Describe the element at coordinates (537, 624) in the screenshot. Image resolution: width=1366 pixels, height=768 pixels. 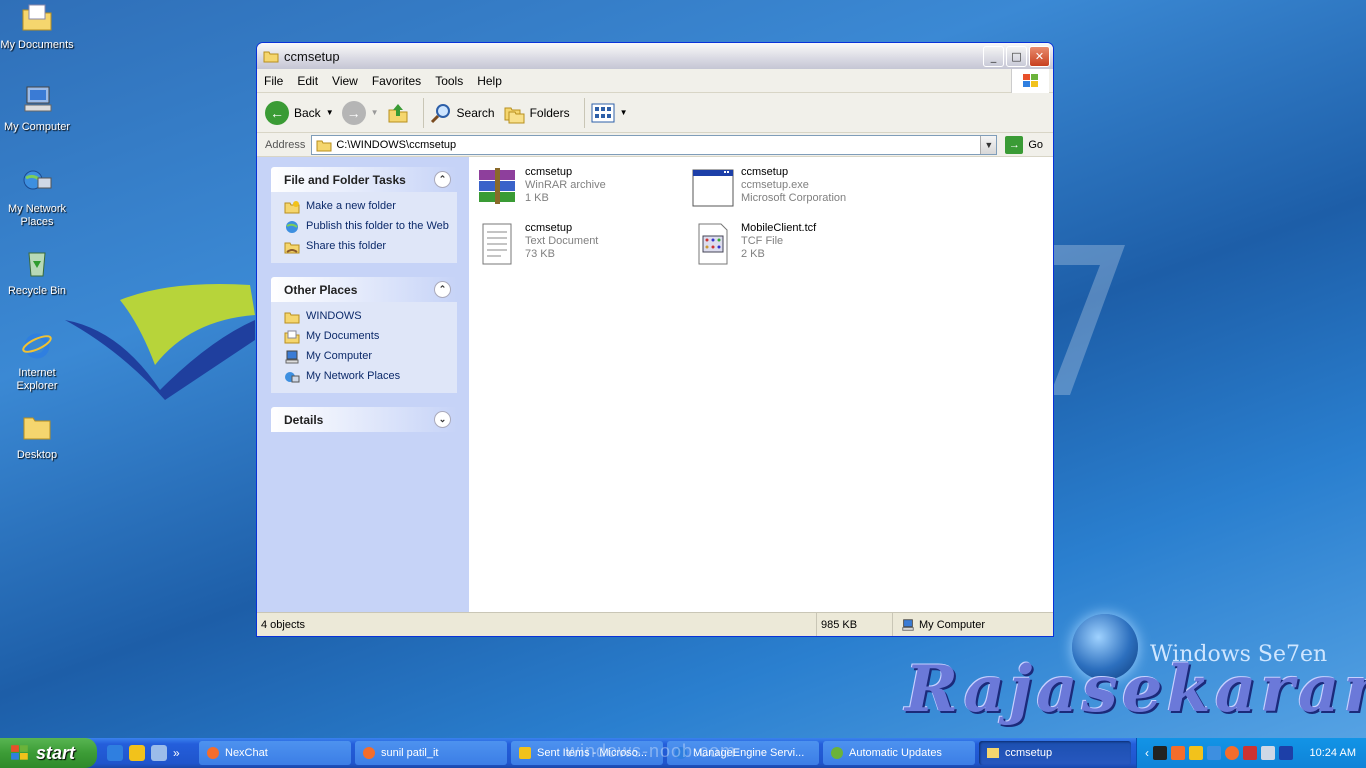
I see `status-objects: 4 objects` at that location.